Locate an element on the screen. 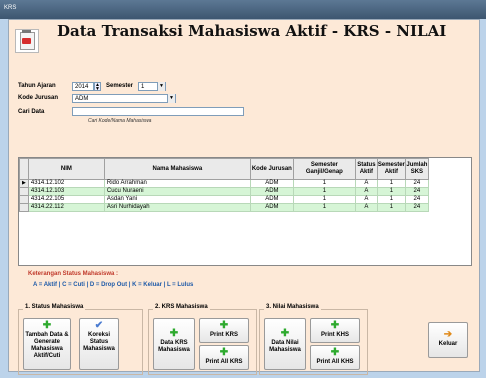  tahun-spinner: ▲ ▼ is located at coordinates (97, 87).